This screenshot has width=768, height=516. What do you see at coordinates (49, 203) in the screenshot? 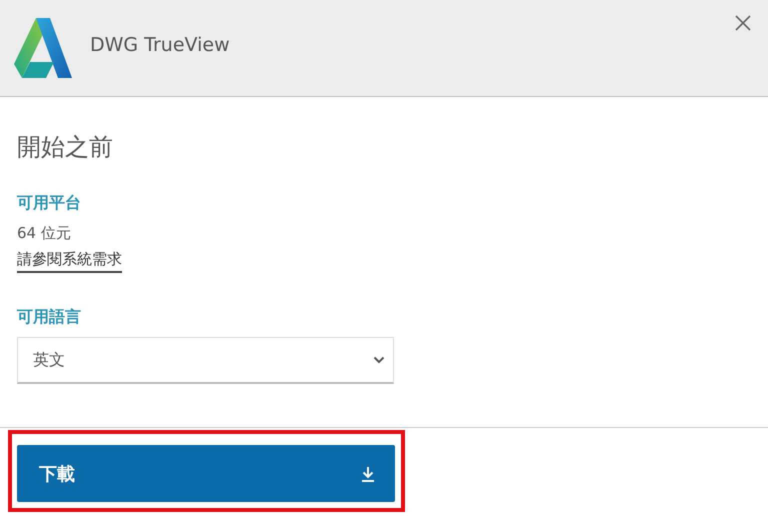
I see `section-label: 可用平台` at bounding box center [49, 203].